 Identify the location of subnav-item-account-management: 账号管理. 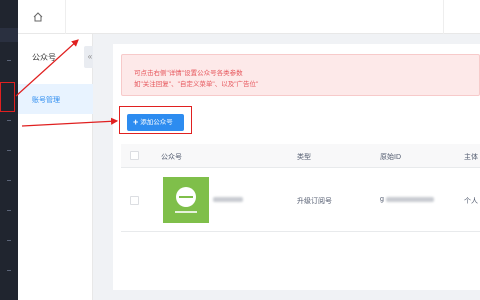
(55, 99).